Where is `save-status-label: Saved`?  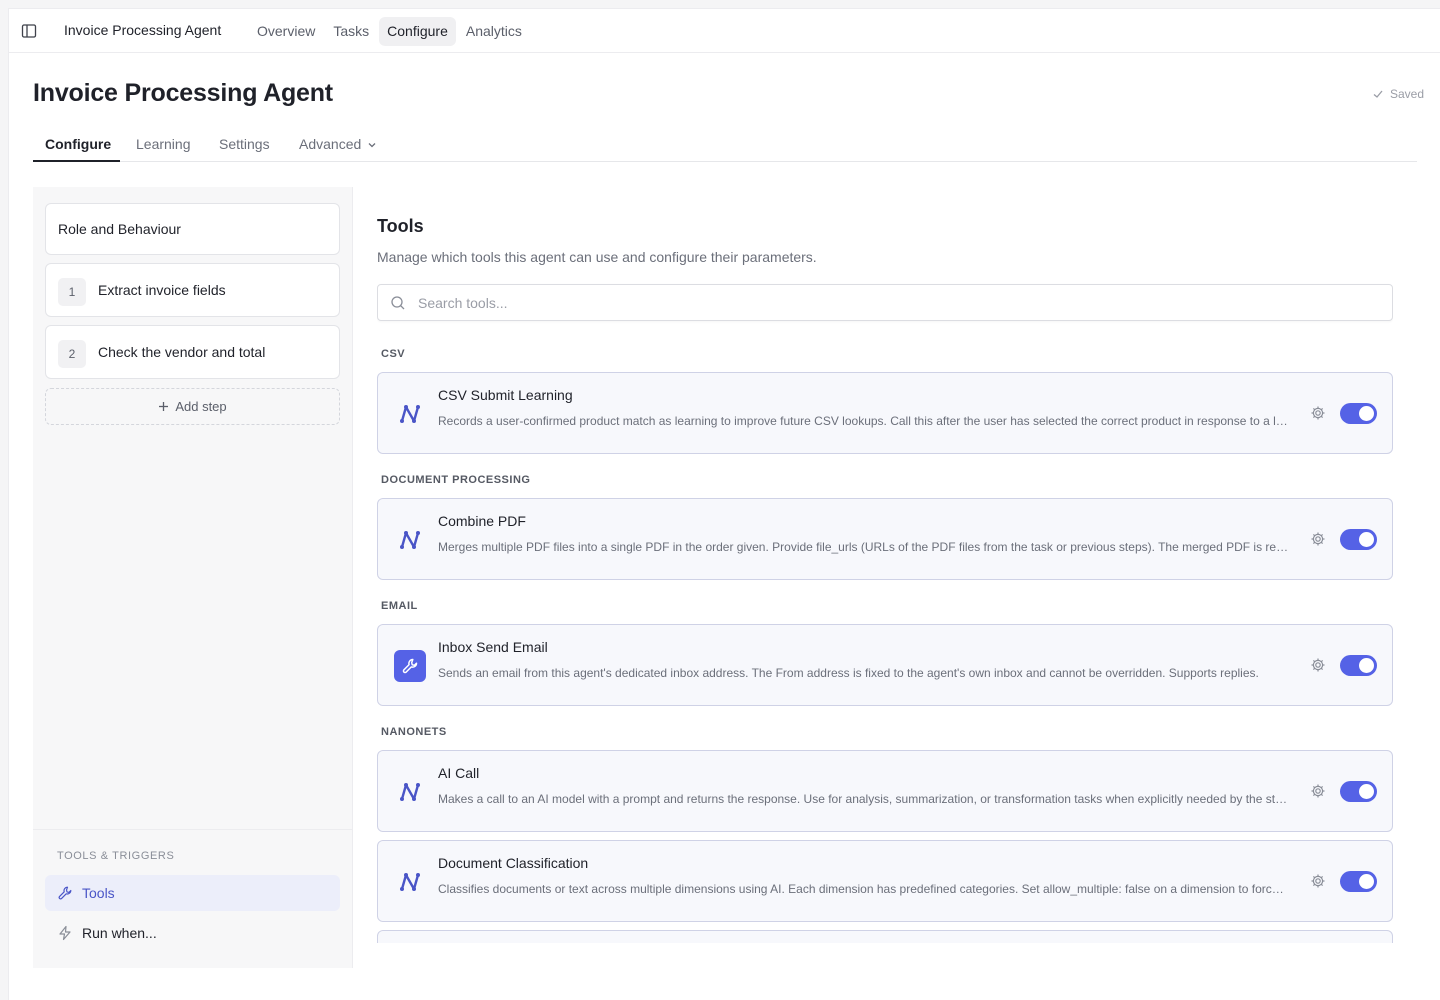 save-status-label: Saved is located at coordinates (1406, 94).